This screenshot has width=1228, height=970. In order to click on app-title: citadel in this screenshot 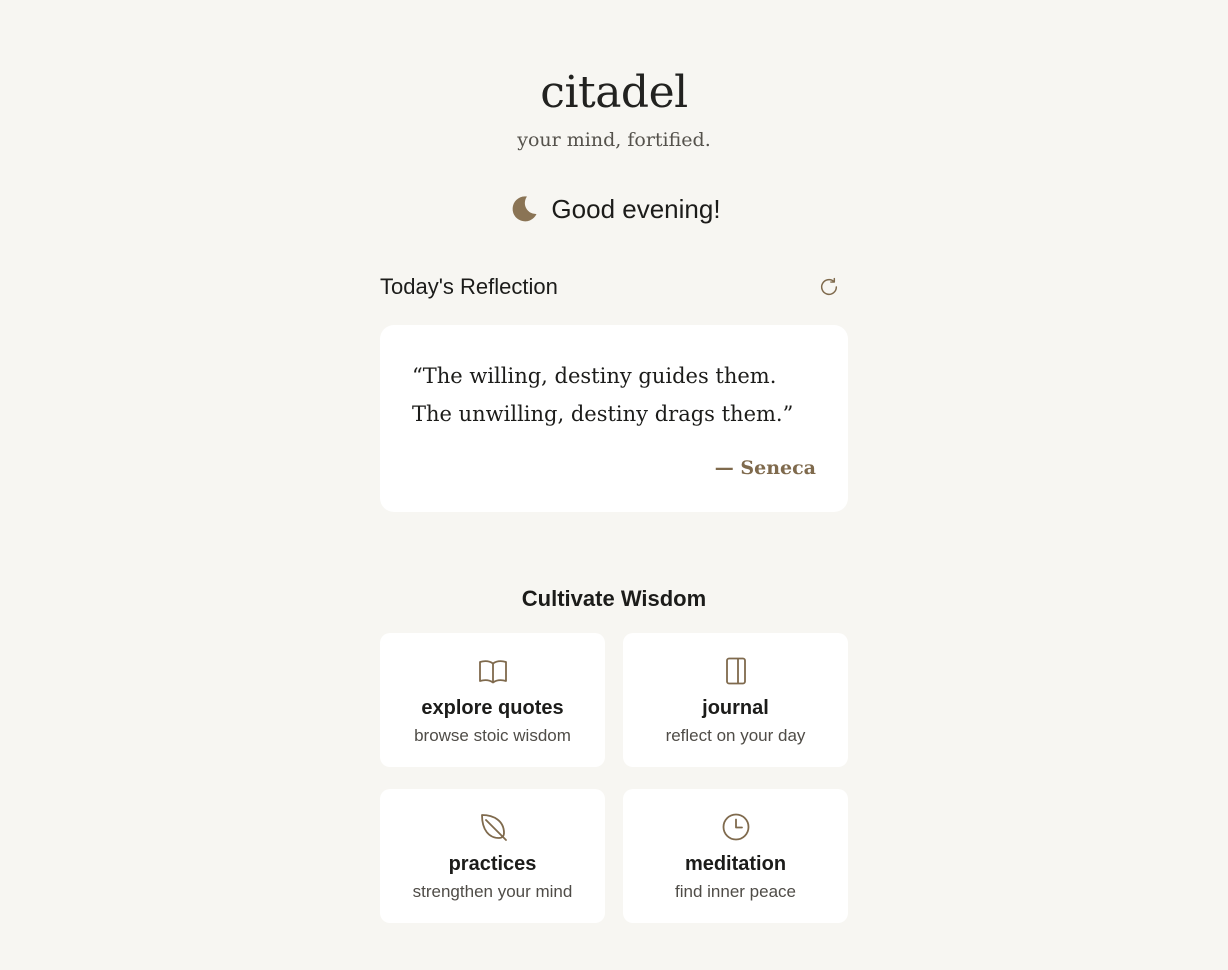, I will do `click(614, 92)`.